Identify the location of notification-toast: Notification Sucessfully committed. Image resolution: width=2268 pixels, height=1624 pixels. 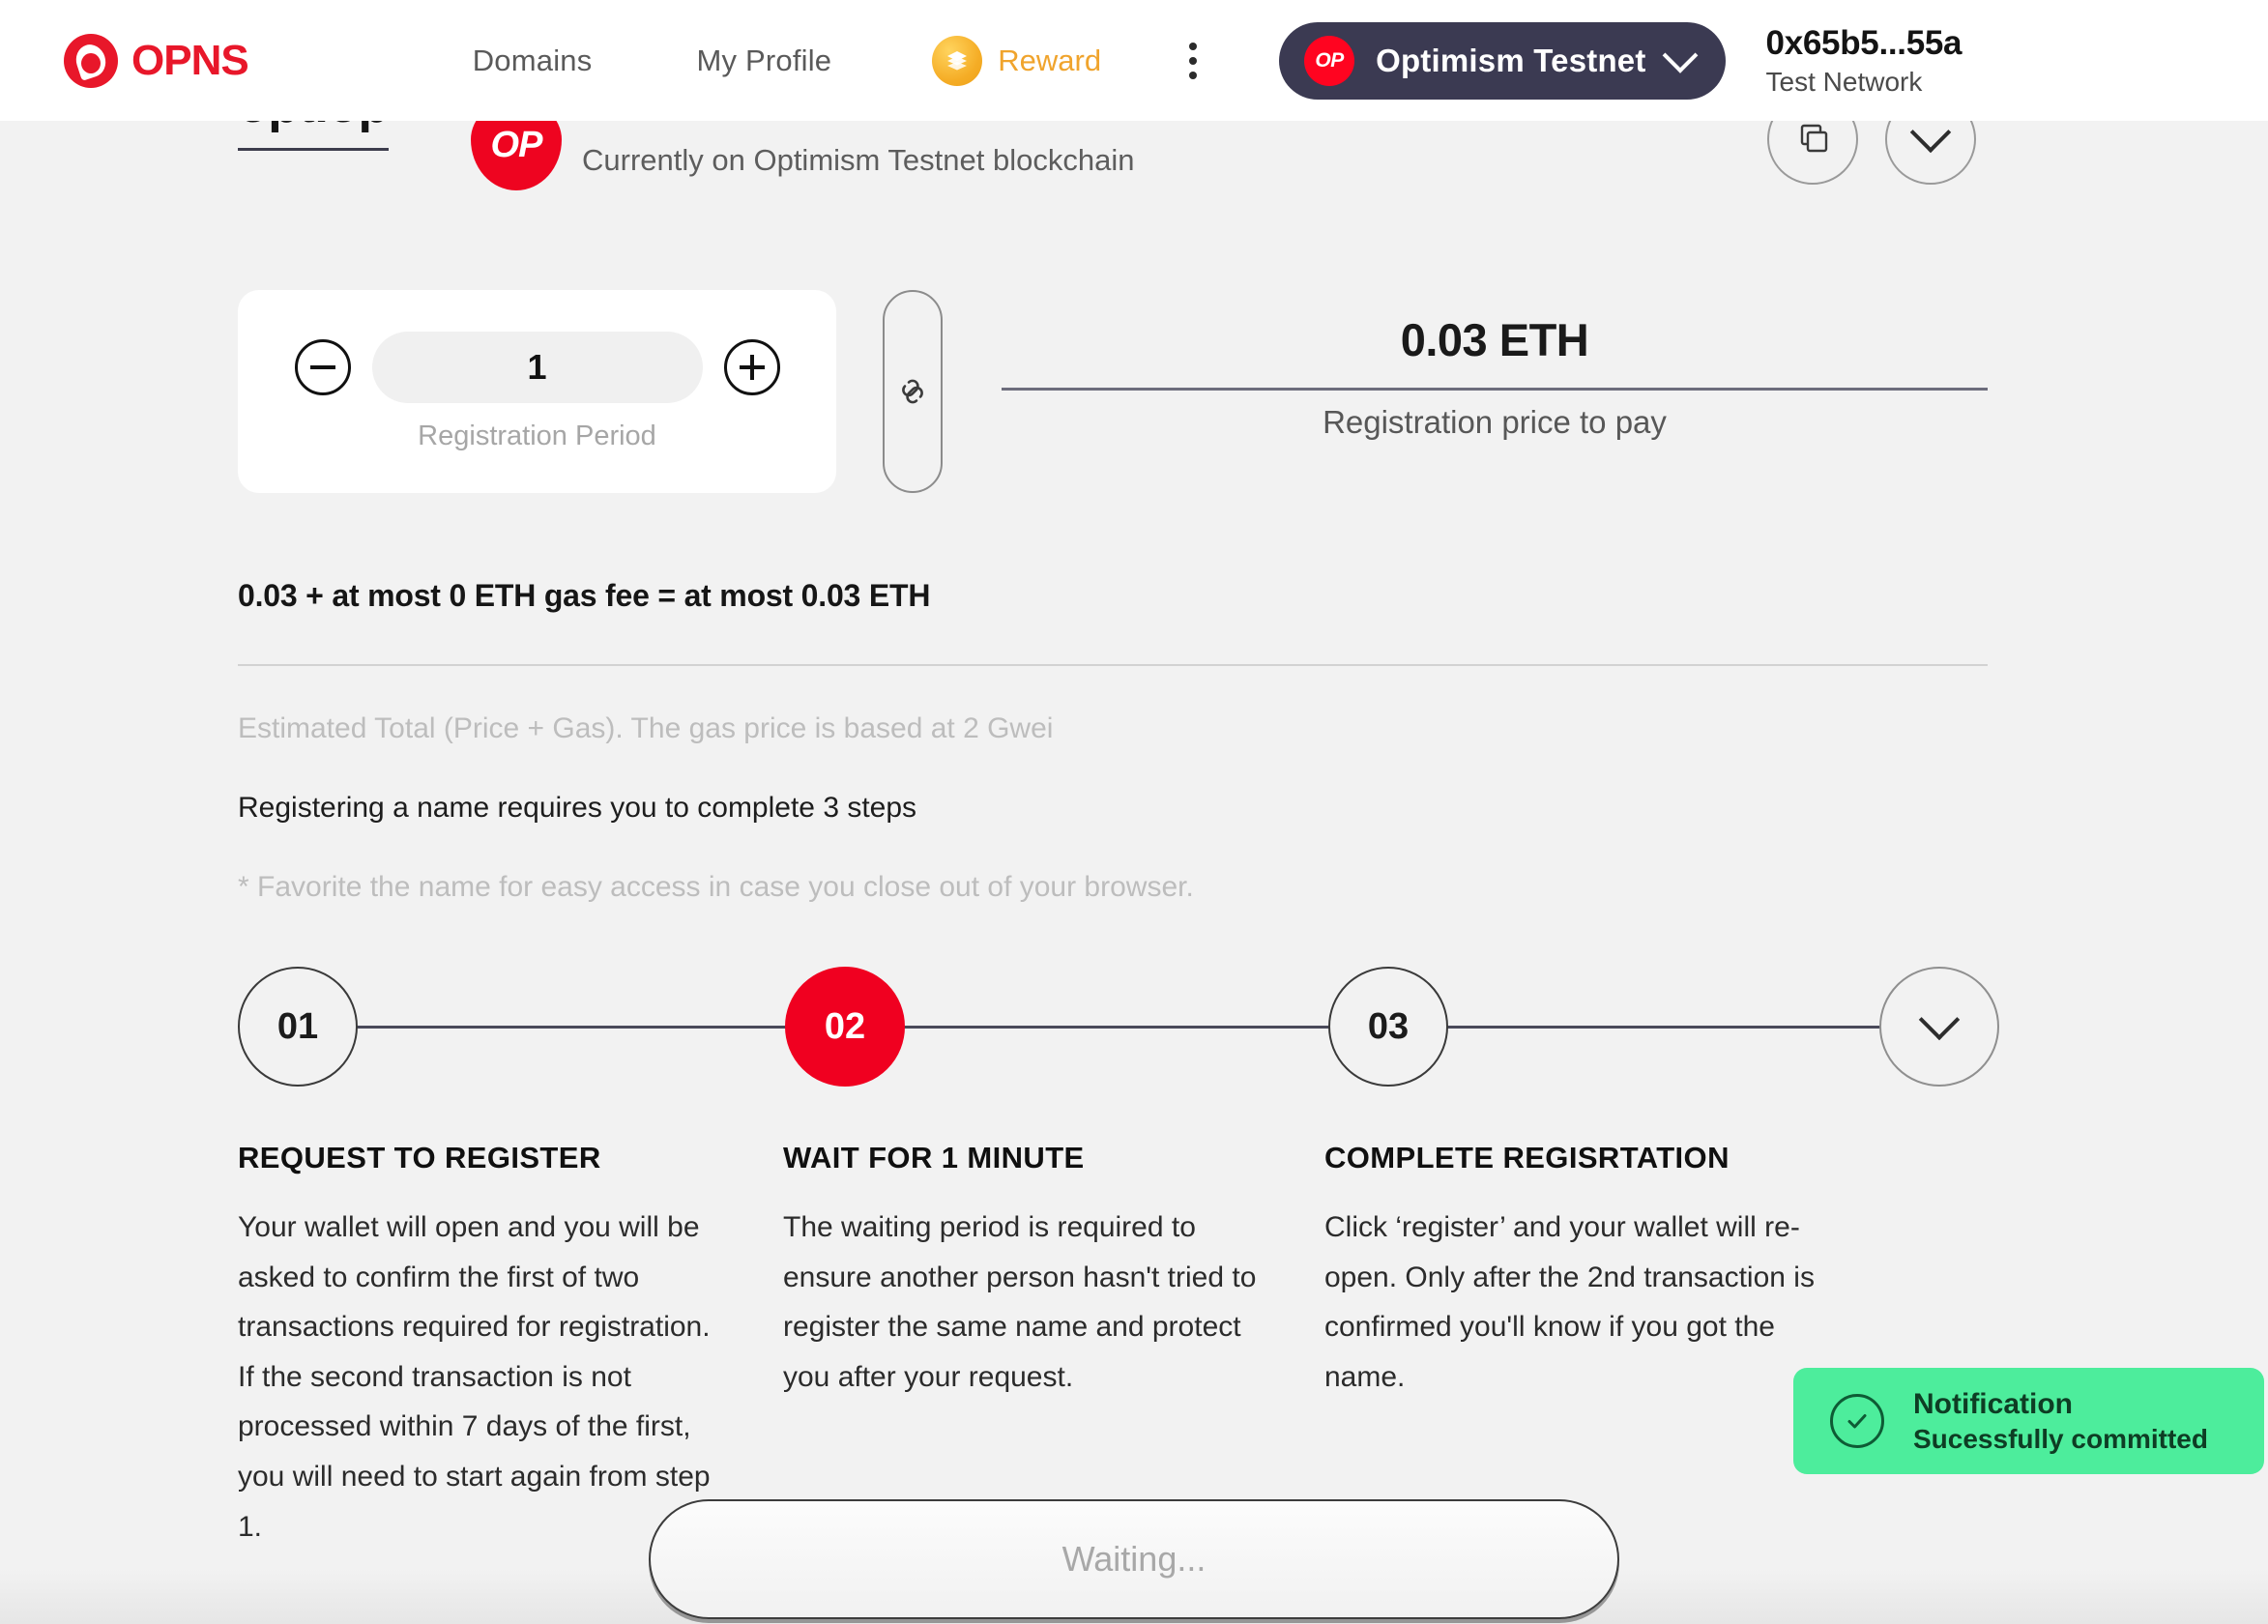
(2029, 1421).